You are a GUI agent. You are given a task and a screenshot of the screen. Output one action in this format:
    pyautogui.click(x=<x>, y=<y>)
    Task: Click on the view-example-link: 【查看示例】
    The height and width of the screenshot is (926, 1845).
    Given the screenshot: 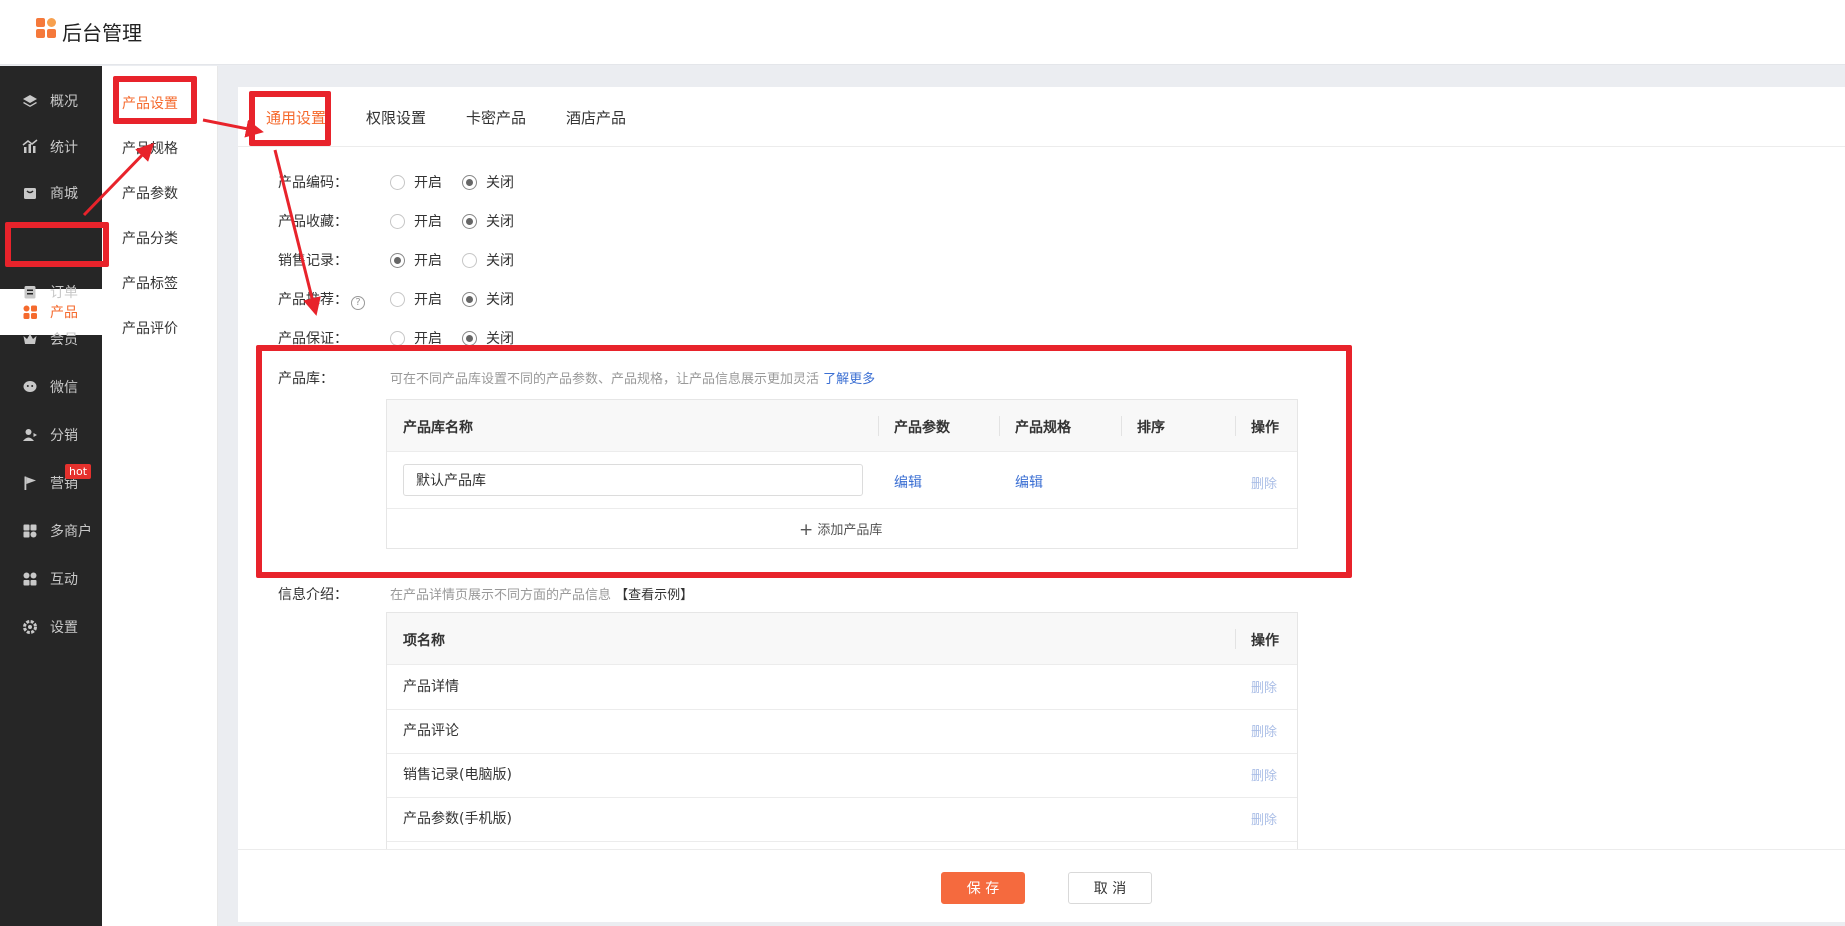 What is the action you would take?
    pyautogui.click(x=654, y=595)
    